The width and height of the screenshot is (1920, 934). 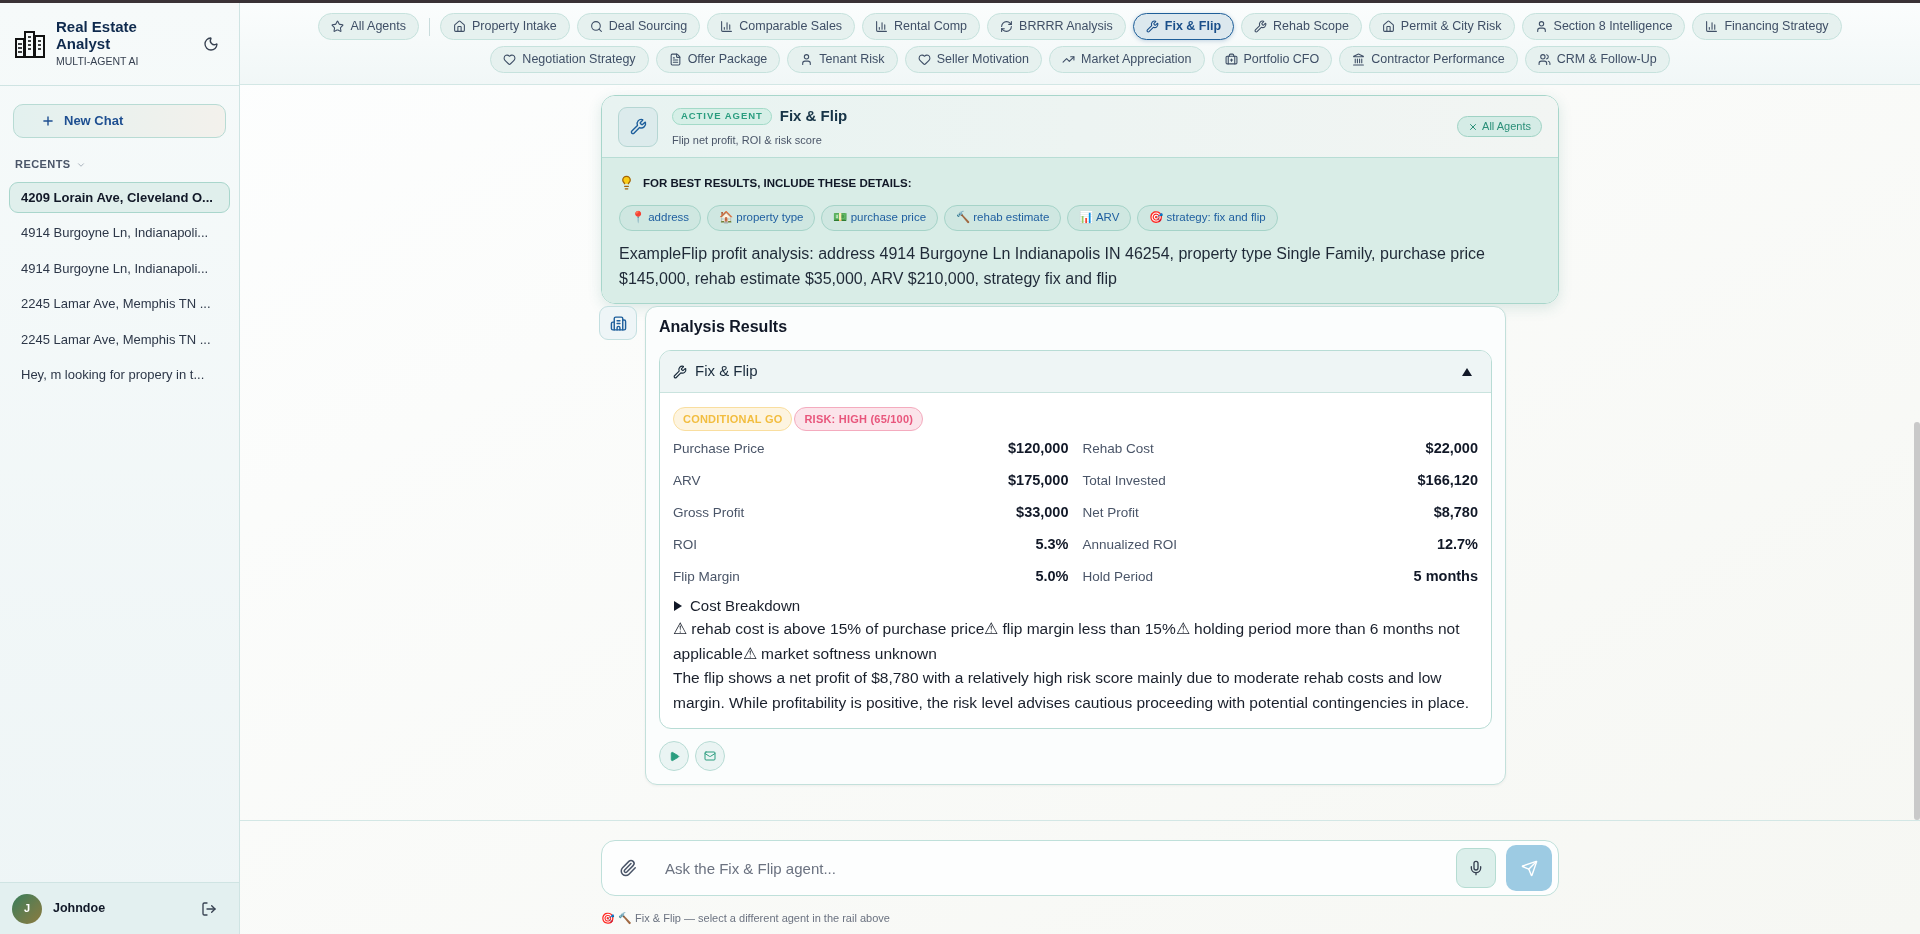 I want to click on example-prompt: ExampleFlip profit analysis: address 4914 Burgoyne Ln Indianapolis IN 46254, property type Single Family, purchase price $145,000, rehab estimate $35,000, ARV $210,000, strategy fix and flip, so click(x=1080, y=266).